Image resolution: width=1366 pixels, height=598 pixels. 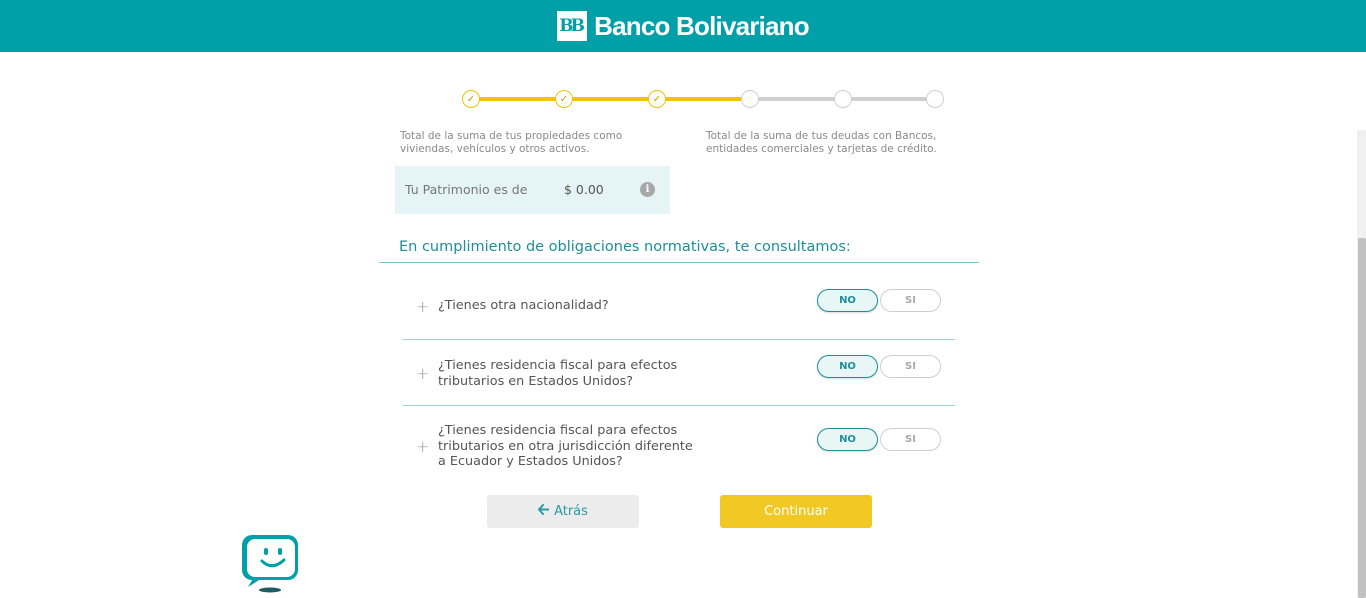 I want to click on scrollbar-thumb, so click(x=1362, y=418).